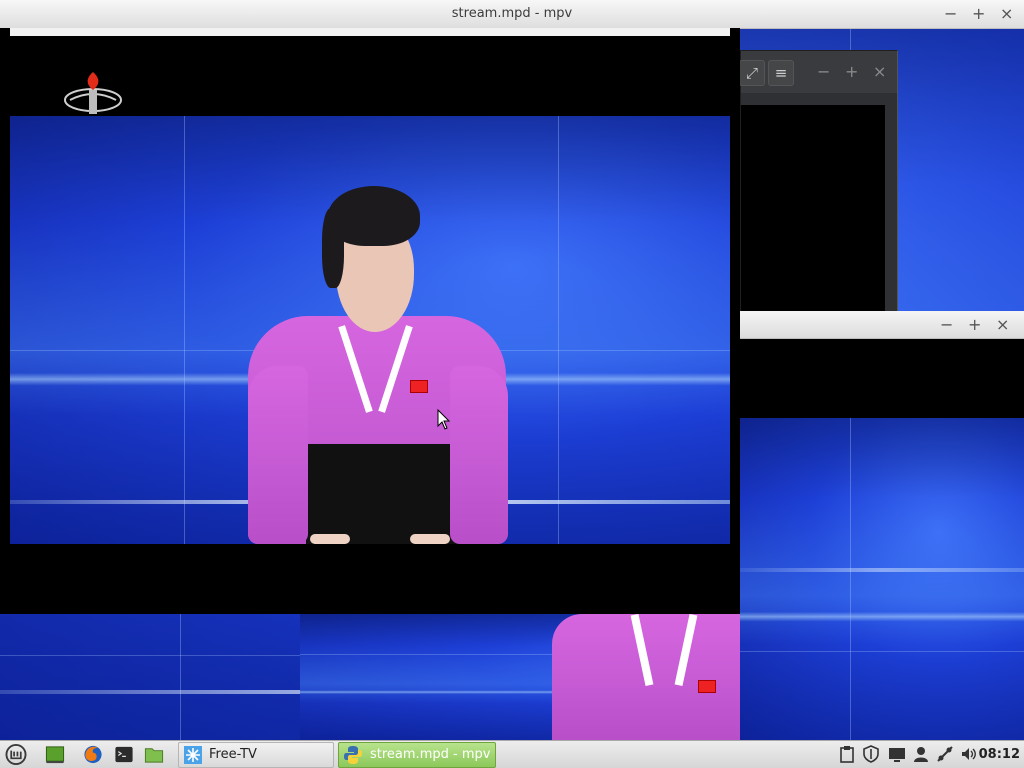  I want to click on window-top-edge, so click(370, 32).